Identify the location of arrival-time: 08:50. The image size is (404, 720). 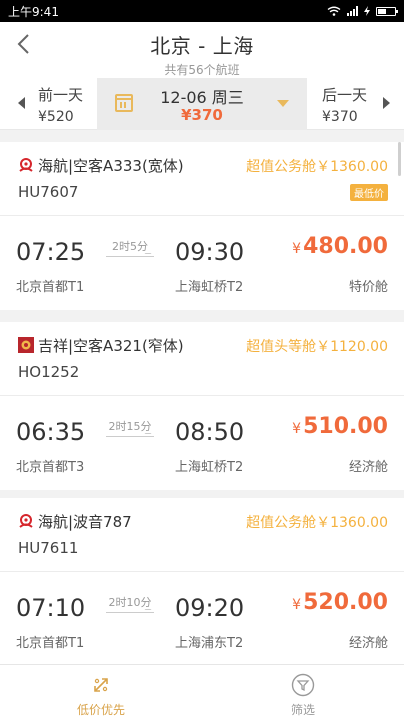
(210, 432).